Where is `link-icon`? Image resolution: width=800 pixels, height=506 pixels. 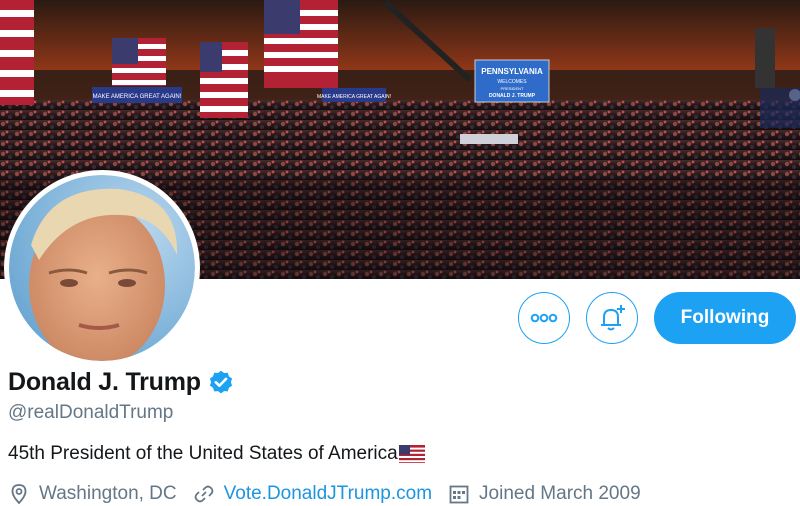
link-icon is located at coordinates (204, 494).